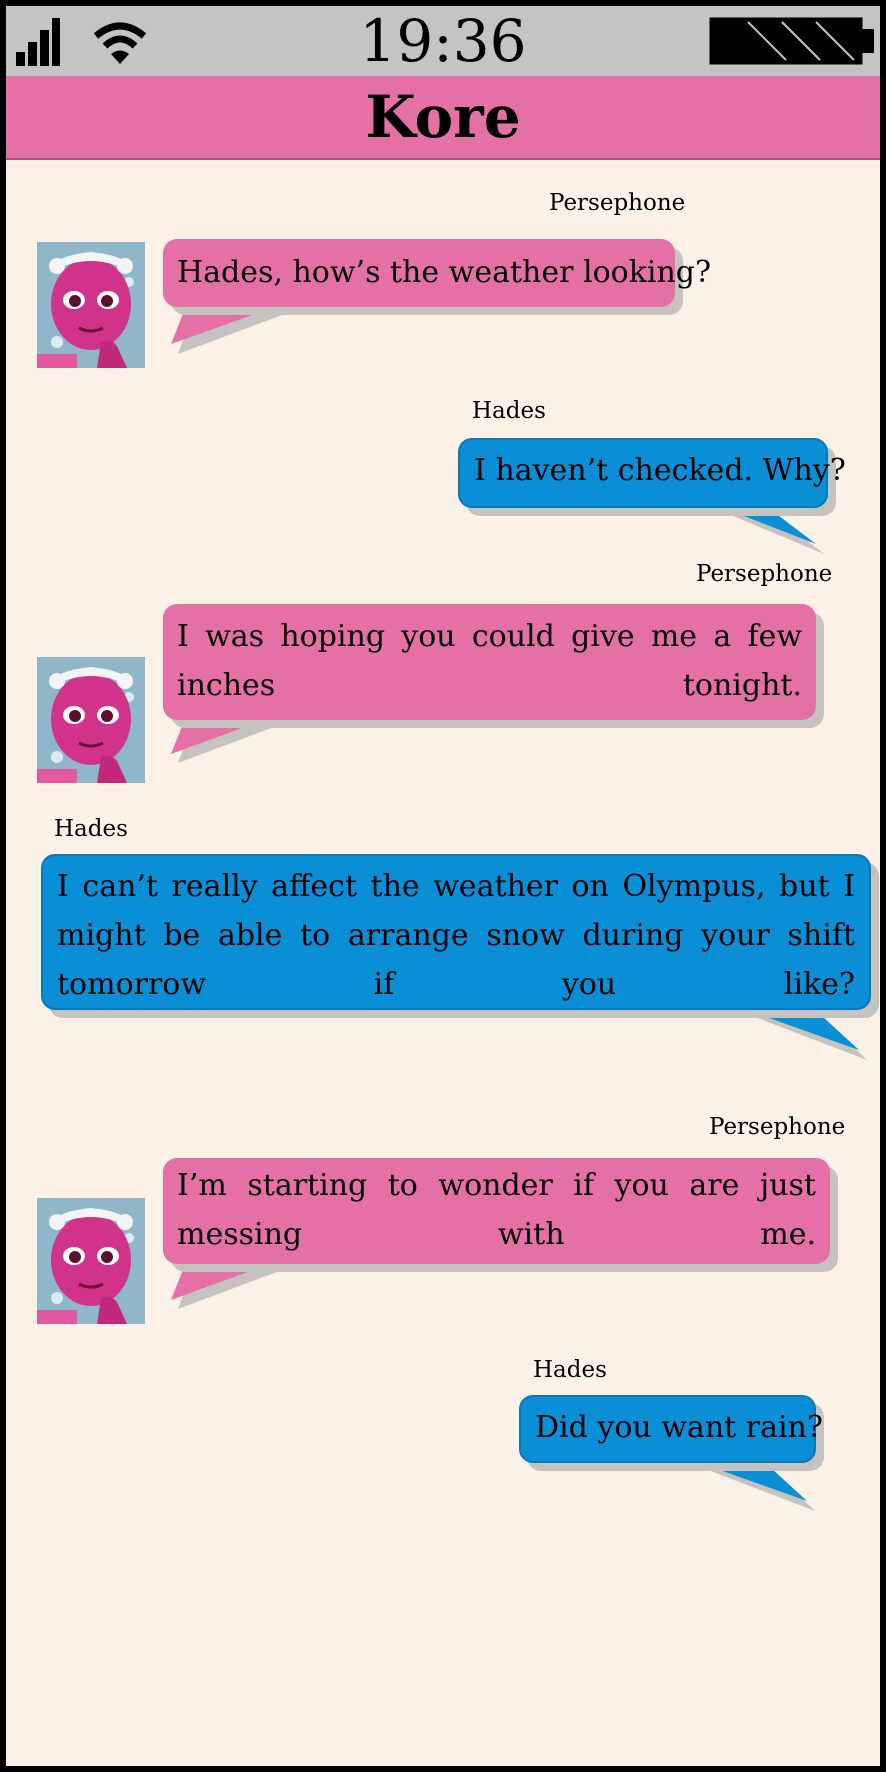 This screenshot has height=1772, width=886. Describe the element at coordinates (443, 41) in the screenshot. I see `status-bar: 19:36` at that location.